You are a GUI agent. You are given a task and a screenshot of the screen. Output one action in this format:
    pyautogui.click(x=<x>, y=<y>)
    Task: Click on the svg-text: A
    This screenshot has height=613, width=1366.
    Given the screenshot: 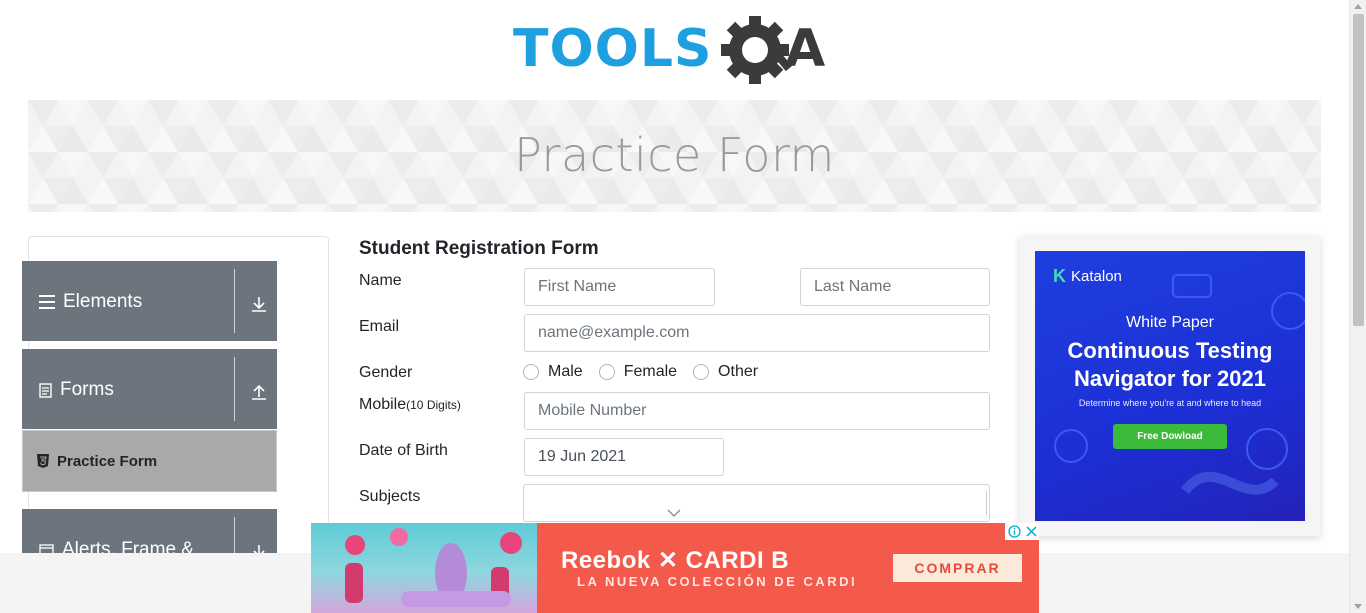 What is the action you would take?
    pyautogui.click(x=805, y=49)
    